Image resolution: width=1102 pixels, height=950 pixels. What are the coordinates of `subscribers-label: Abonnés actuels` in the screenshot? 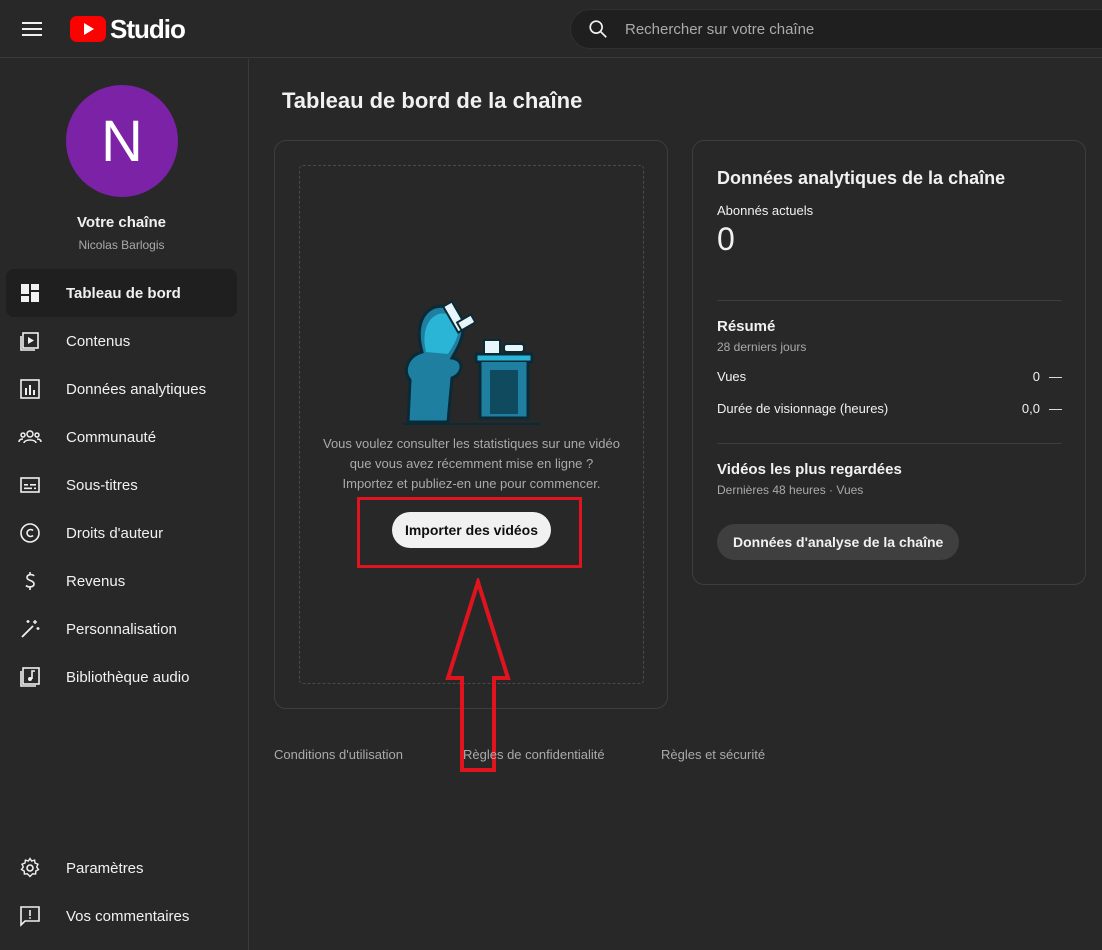 It's located at (765, 210).